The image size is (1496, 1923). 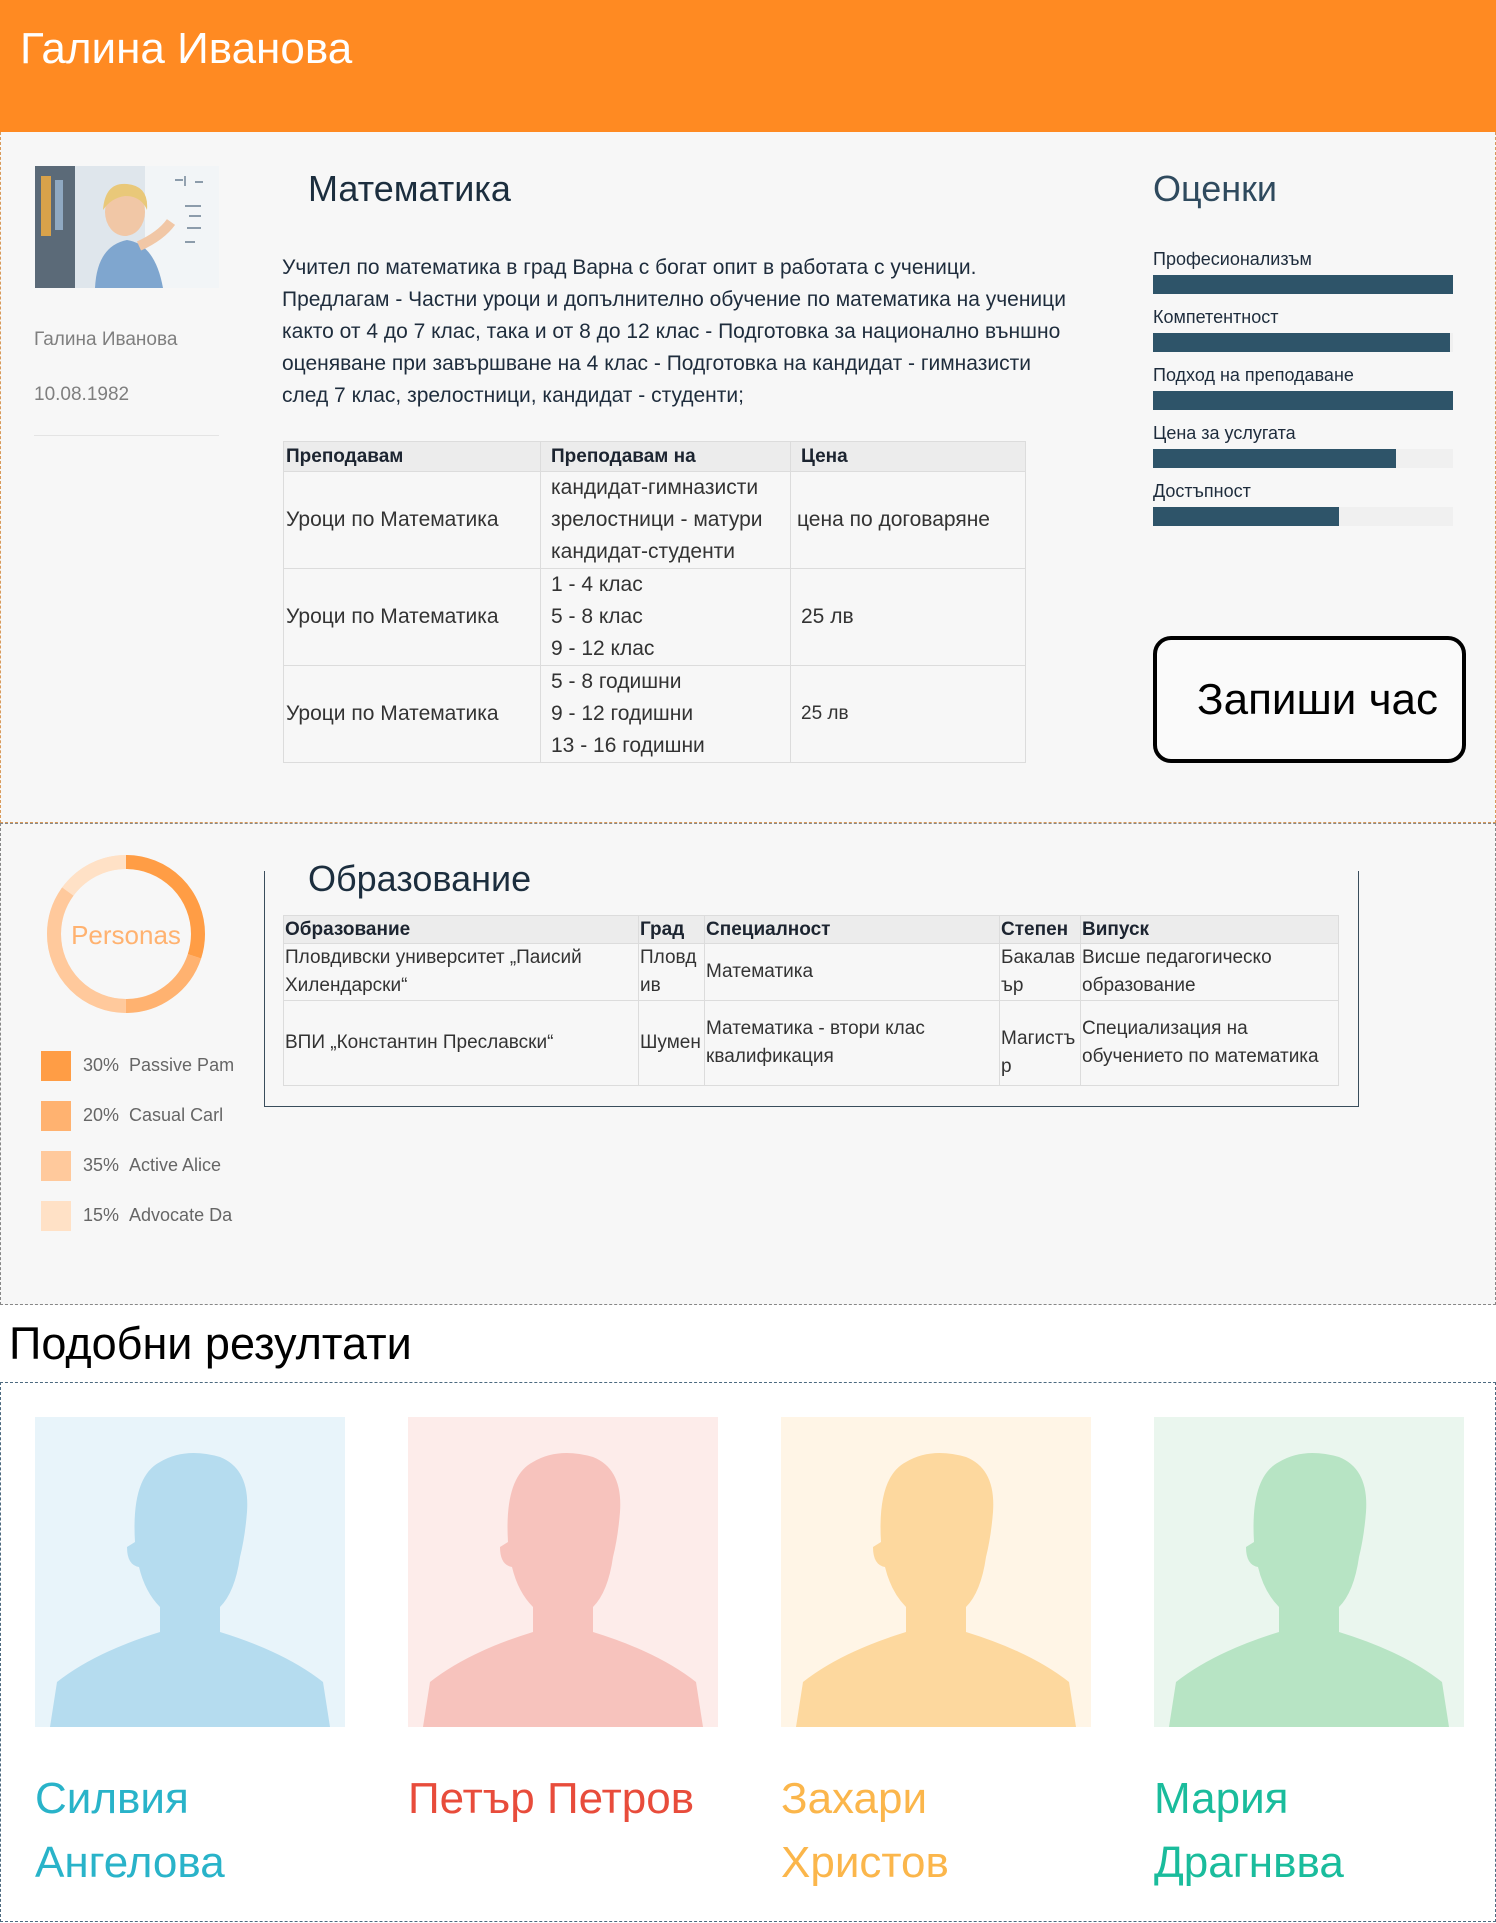 What do you see at coordinates (420, 878) in the screenshot?
I see `education-title: Образование` at bounding box center [420, 878].